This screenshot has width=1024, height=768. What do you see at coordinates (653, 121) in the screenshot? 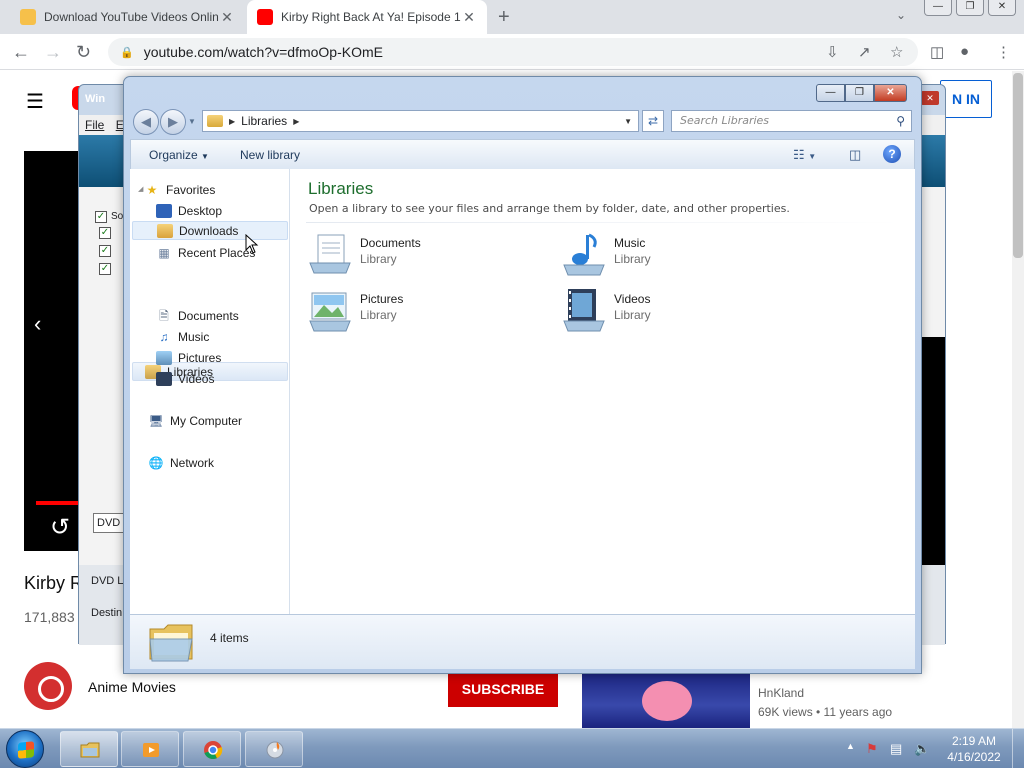
I see `refresh-button: ⇄` at bounding box center [653, 121].